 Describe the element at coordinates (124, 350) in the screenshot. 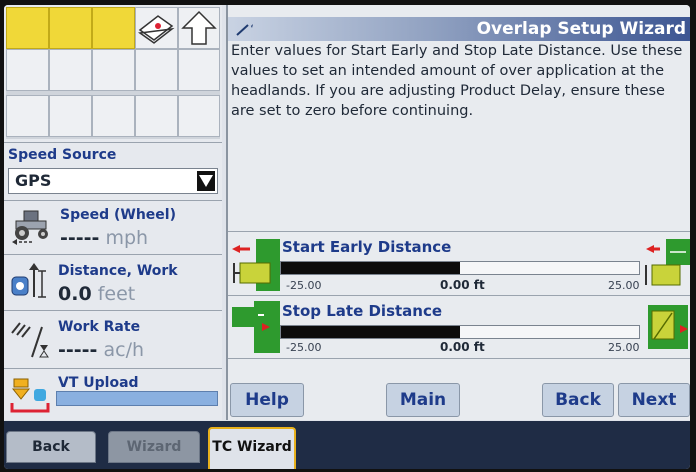

I see `work-rate-unit: ac/h` at that location.